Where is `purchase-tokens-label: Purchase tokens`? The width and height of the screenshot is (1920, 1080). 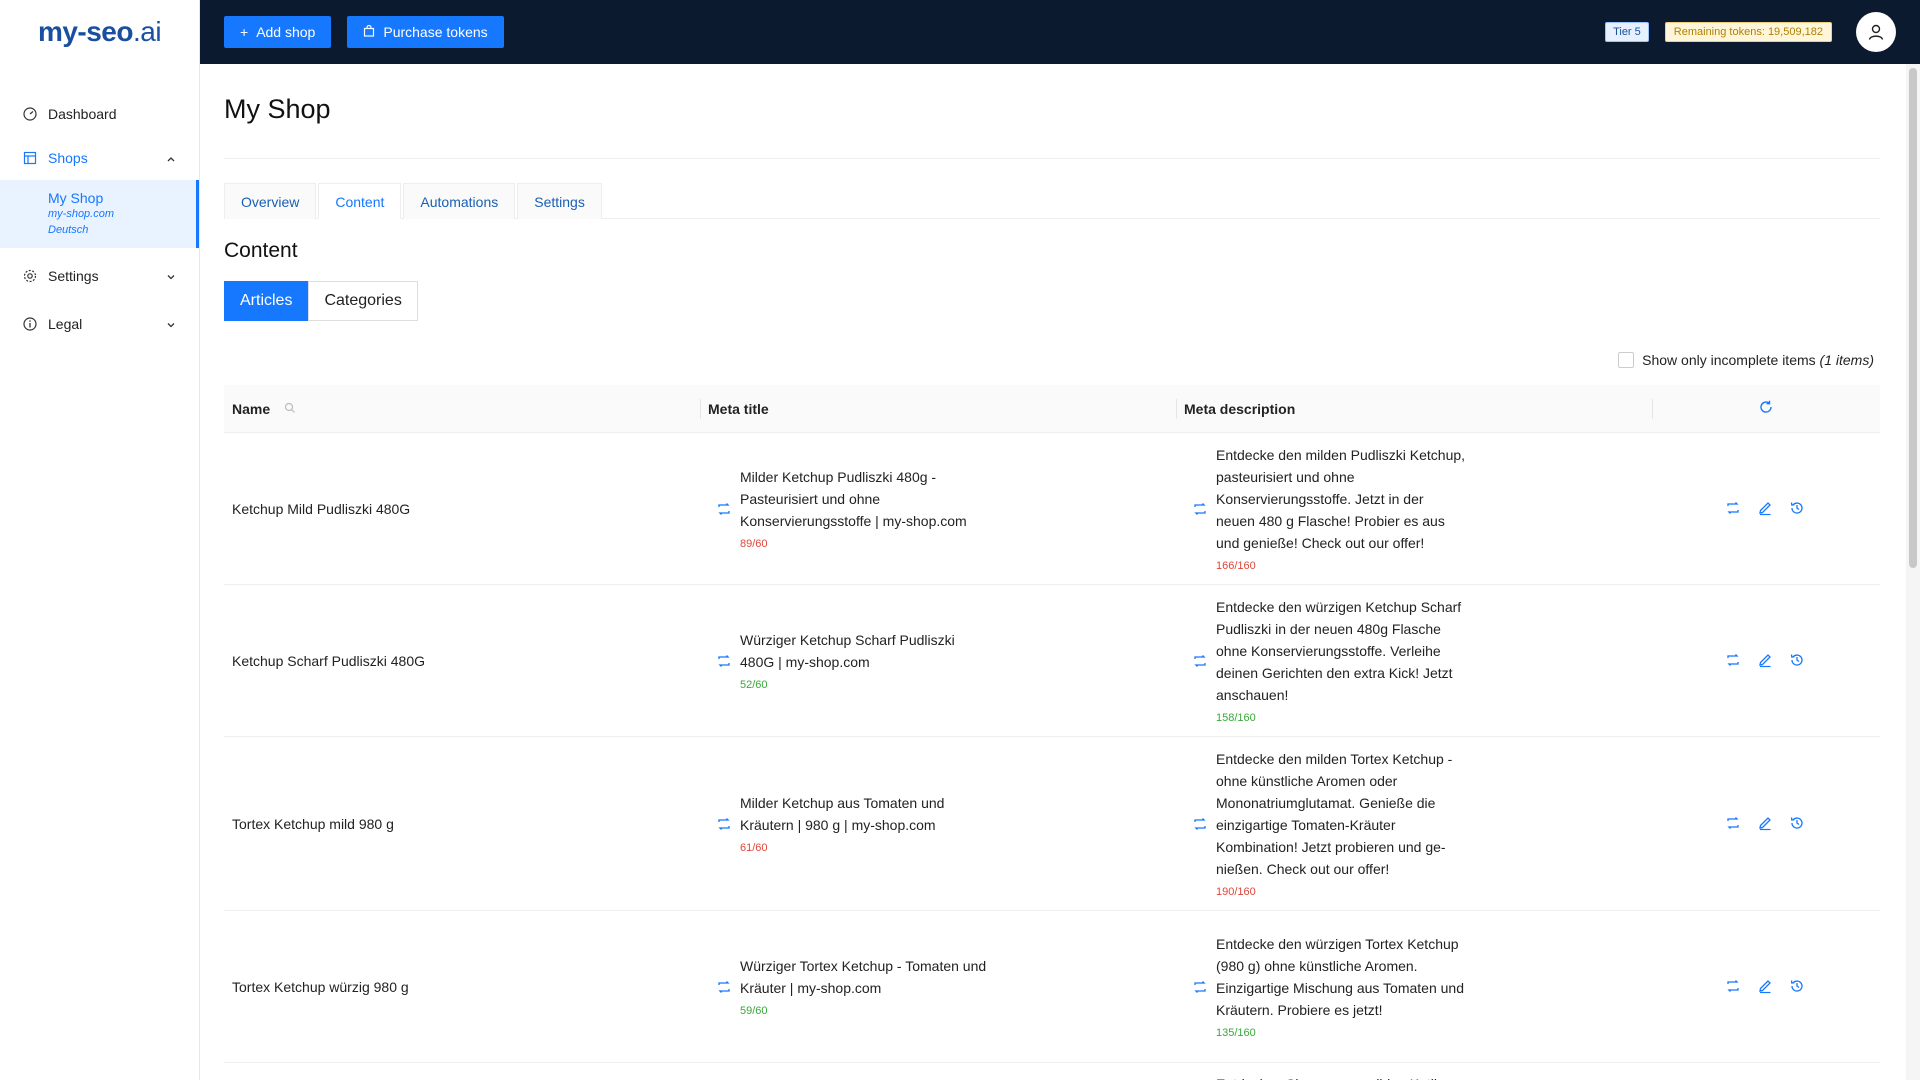
purchase-tokens-label: Purchase tokens is located at coordinates (435, 32).